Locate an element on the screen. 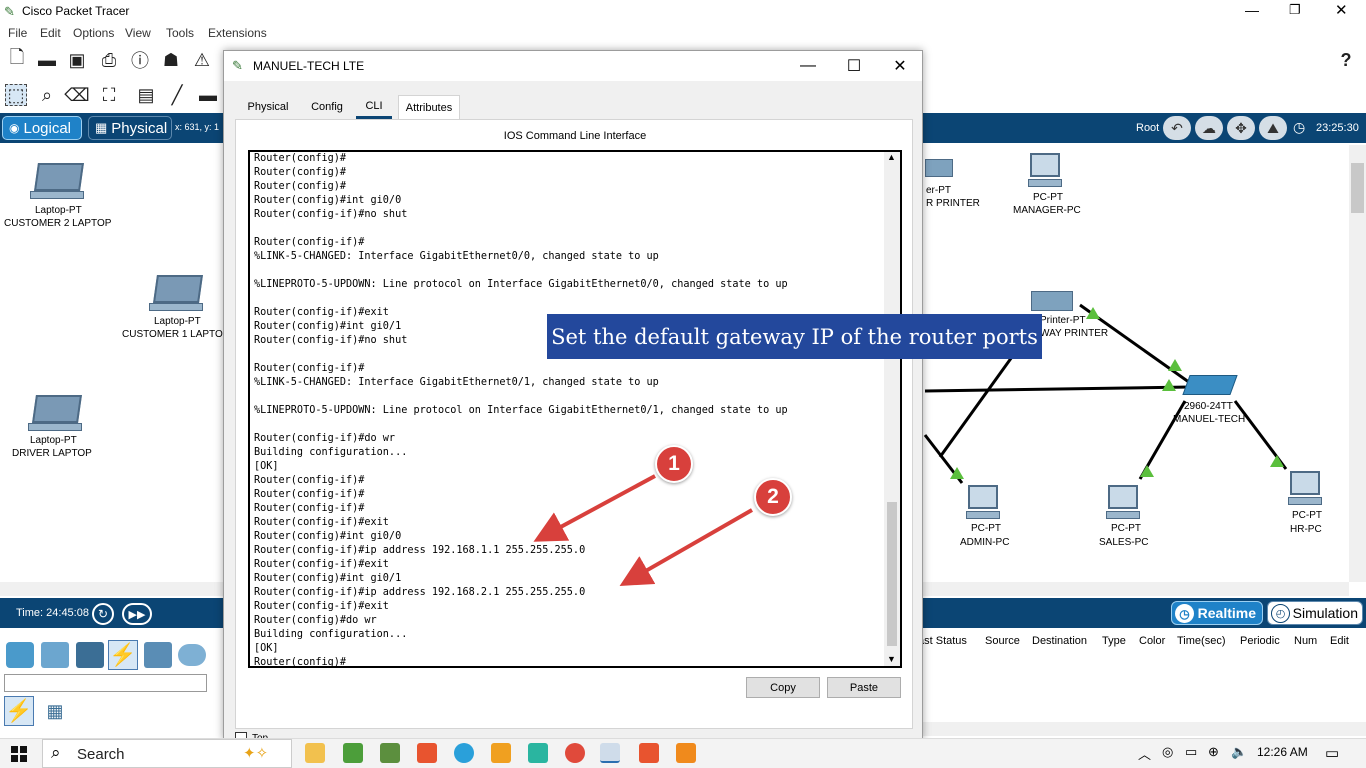 This screenshot has height=768, width=1366. windows-start-icon is located at coordinates (19, 754).